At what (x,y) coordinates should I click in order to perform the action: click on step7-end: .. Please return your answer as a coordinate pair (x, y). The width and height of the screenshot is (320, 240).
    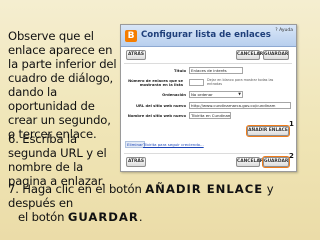
    Looking at the image, I should click on (140, 217).